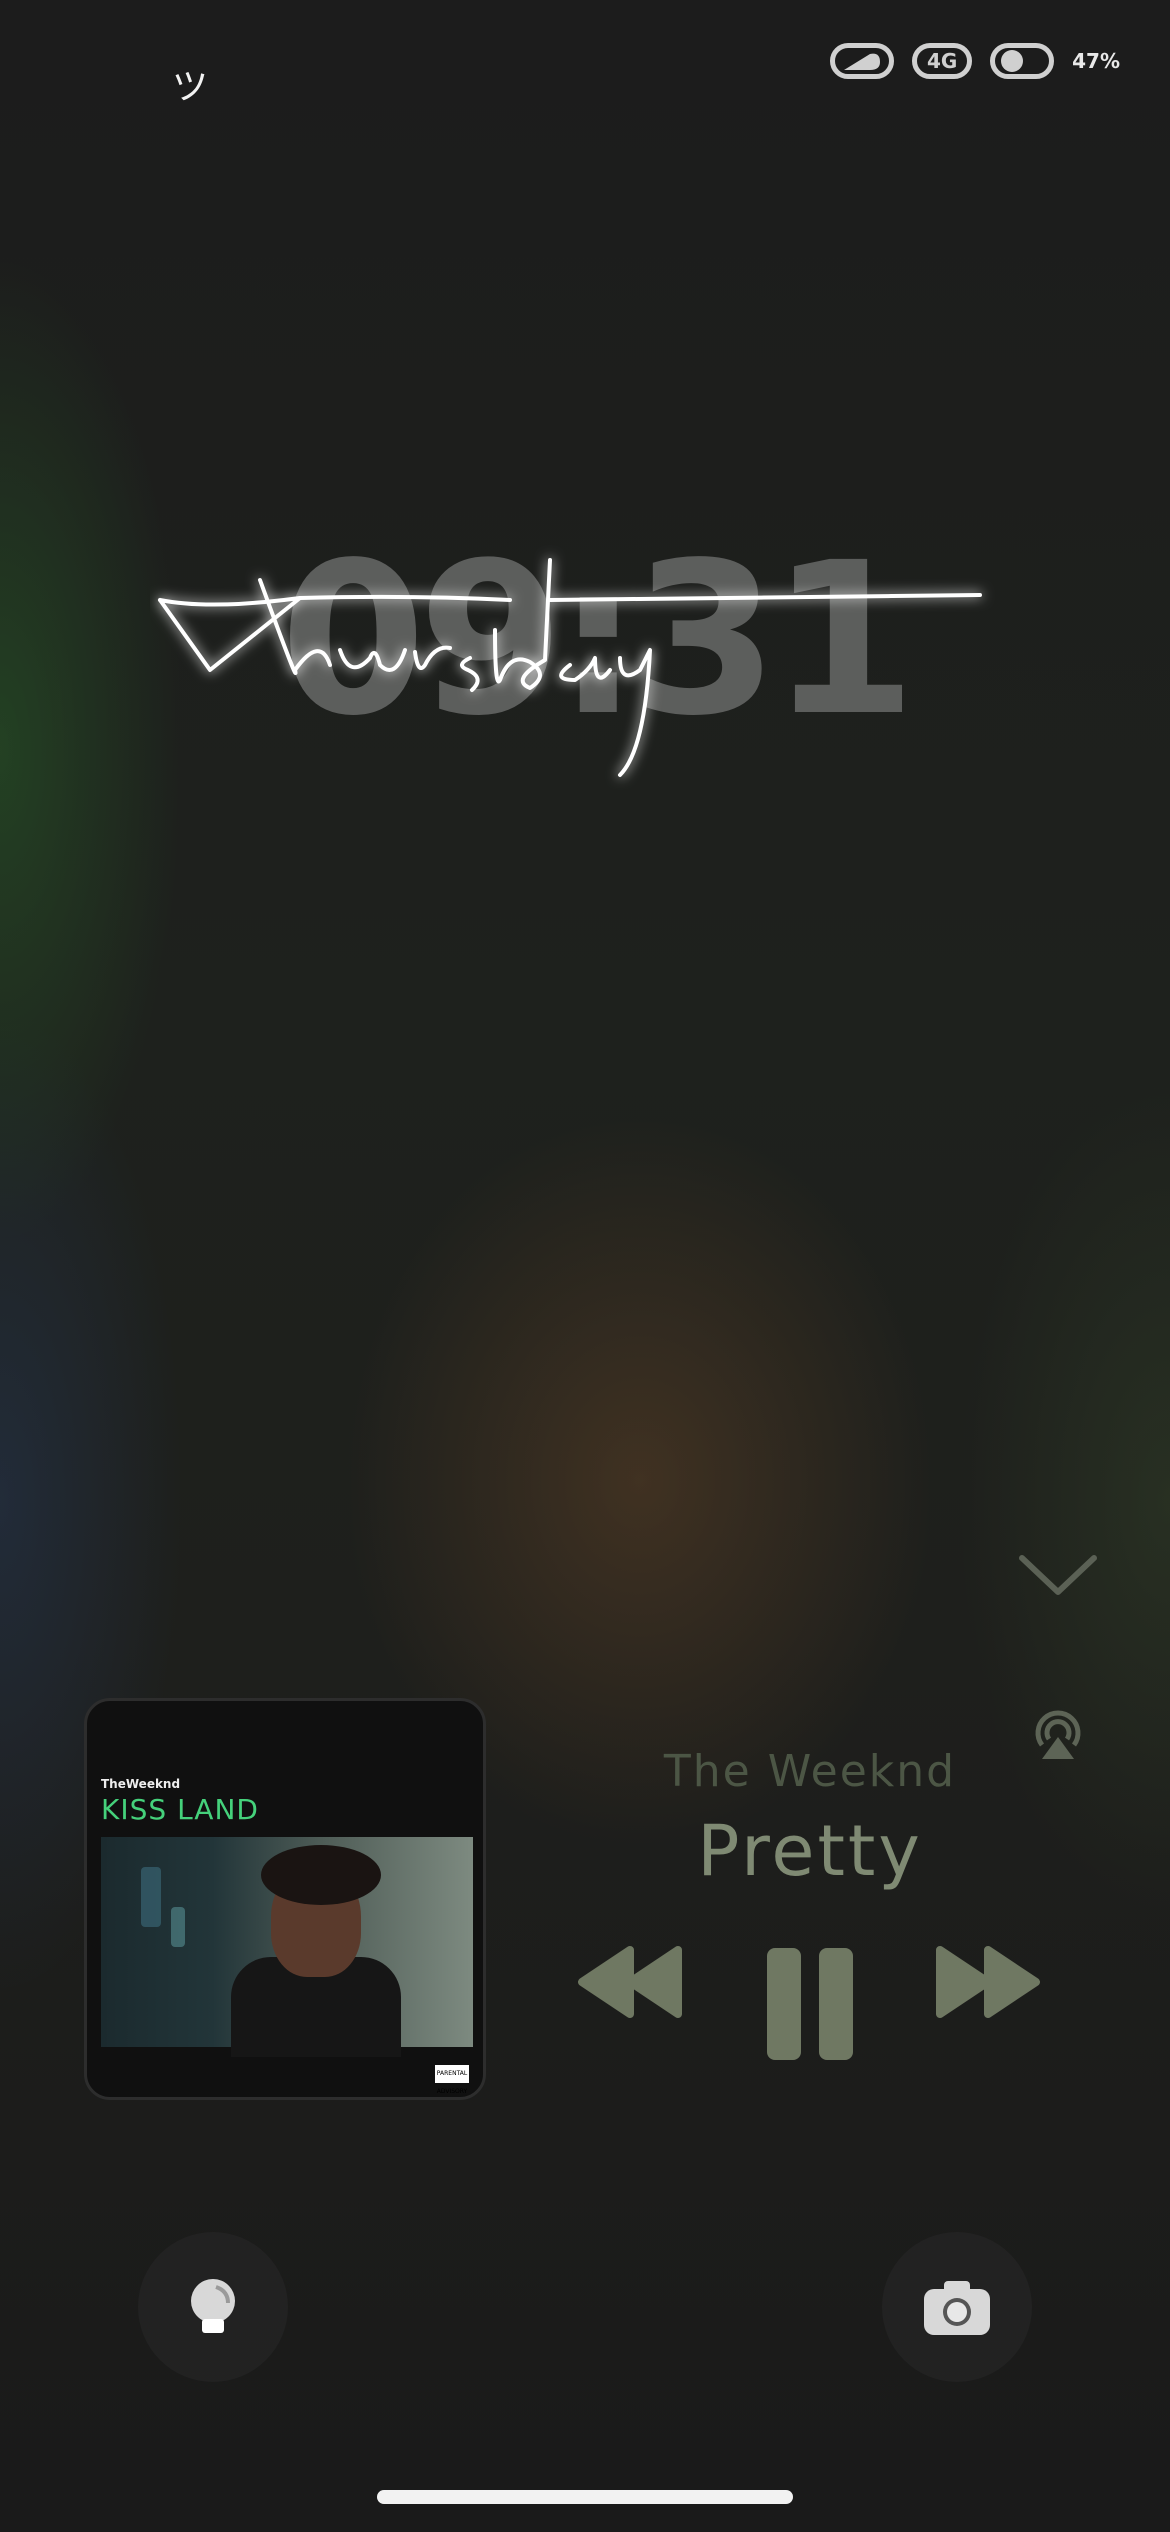 The image size is (1170, 2532). I want to click on home-indicator, so click(585, 2497).